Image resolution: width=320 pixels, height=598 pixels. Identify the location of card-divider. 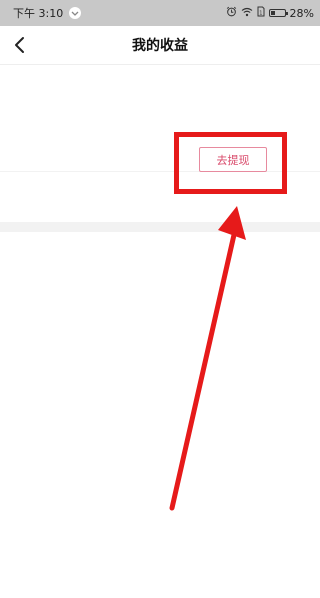
(160, 171).